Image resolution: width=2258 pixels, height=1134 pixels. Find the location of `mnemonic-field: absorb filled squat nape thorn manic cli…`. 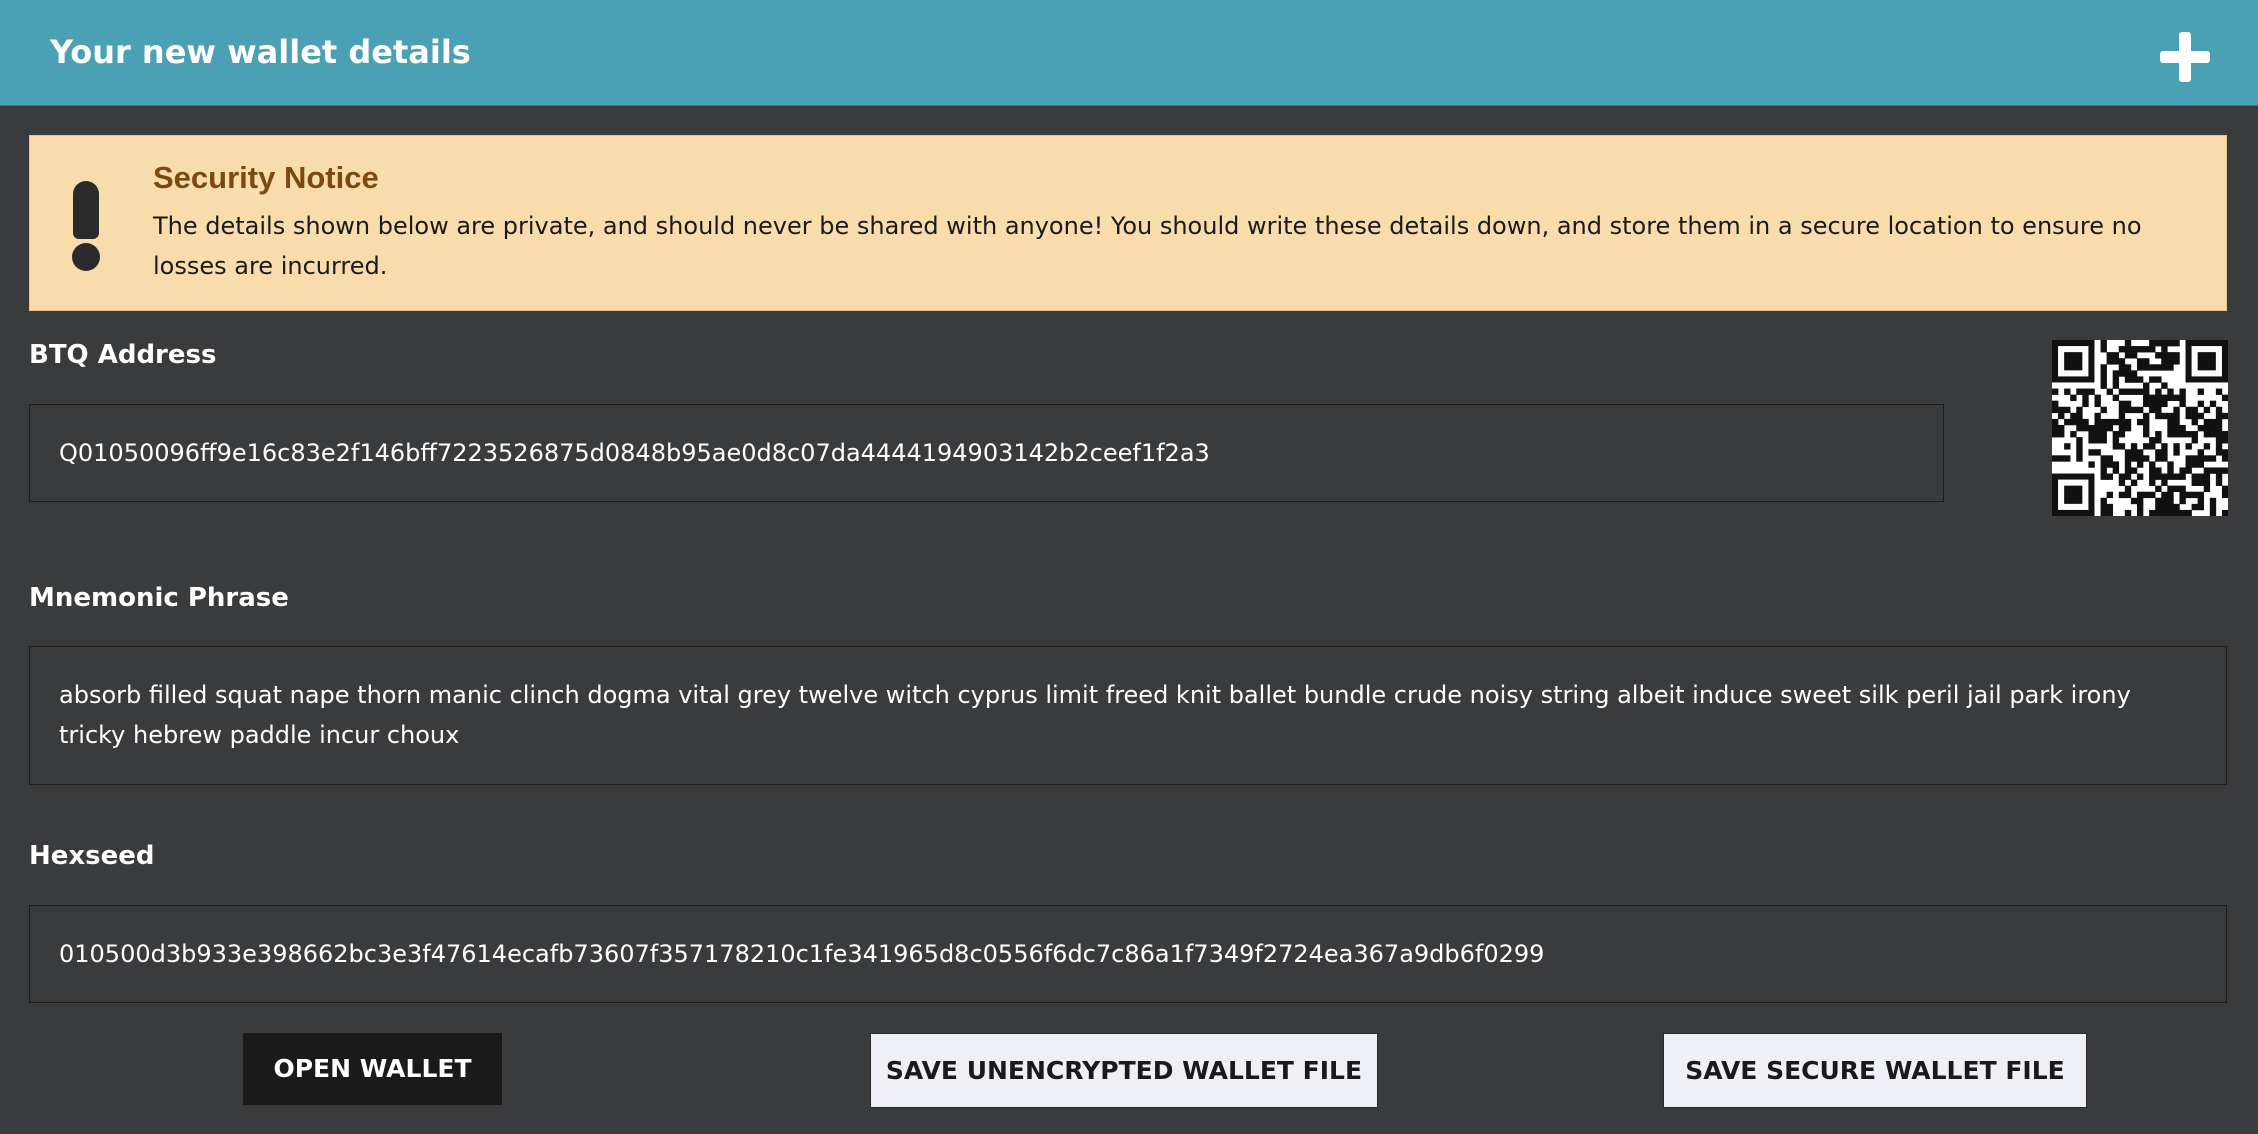

mnemonic-field: absorb filled squat nape thorn manic cli… is located at coordinates (1128, 715).